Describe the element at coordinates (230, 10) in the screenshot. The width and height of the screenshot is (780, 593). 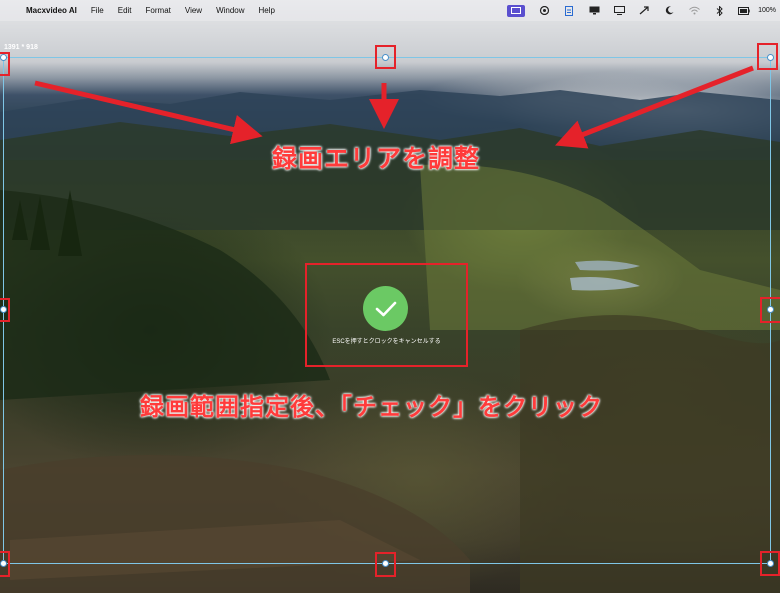
I see `menu-window: Window` at that location.